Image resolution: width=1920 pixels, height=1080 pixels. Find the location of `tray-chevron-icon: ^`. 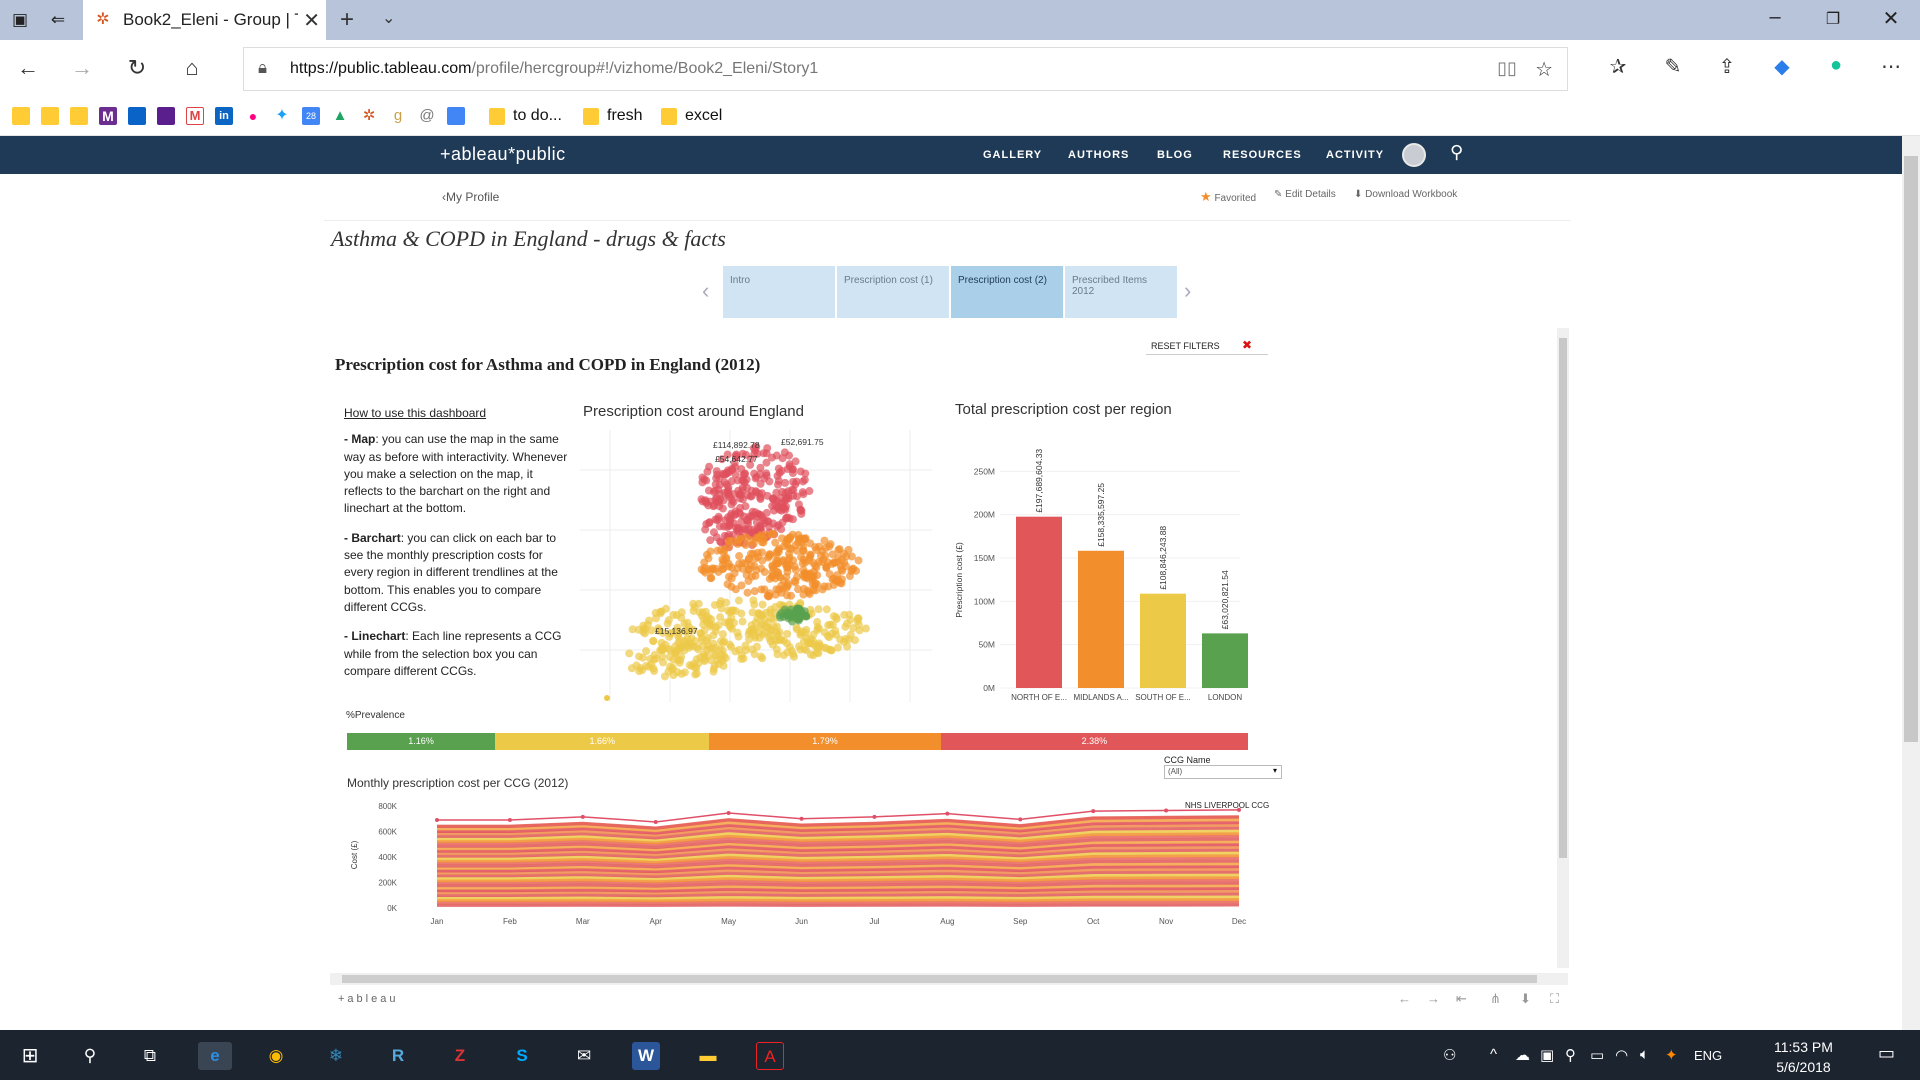

tray-chevron-icon: ^ is located at coordinates (1493, 1054).